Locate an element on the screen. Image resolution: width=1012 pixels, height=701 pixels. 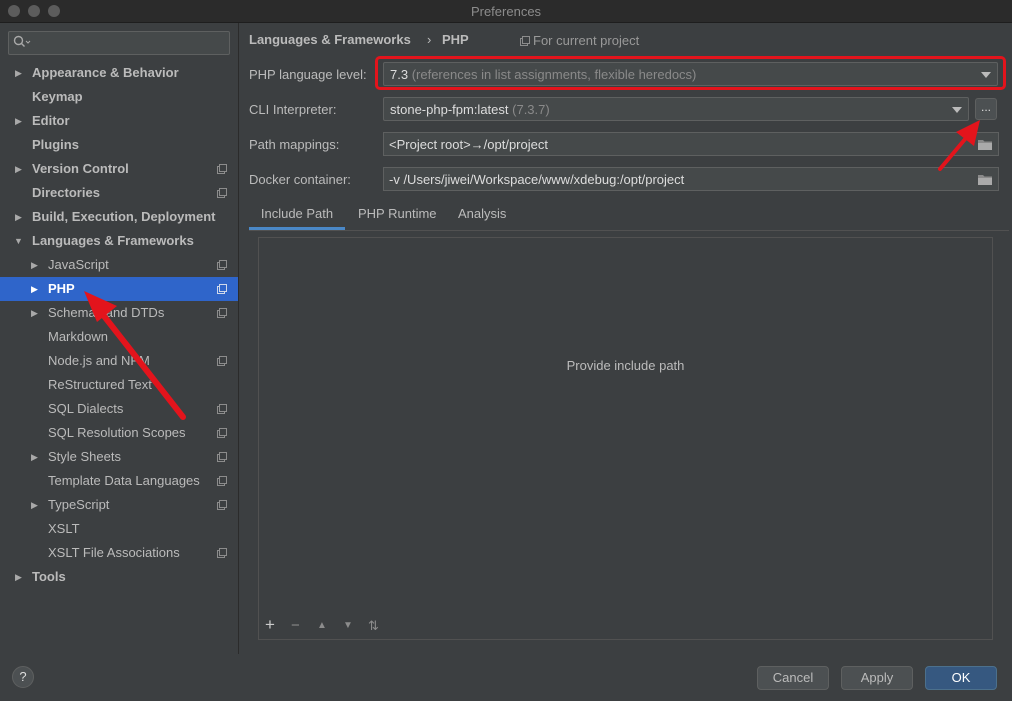
cli-interpreter-label: CLI Interpreter: is located at coordinates (293, 109).